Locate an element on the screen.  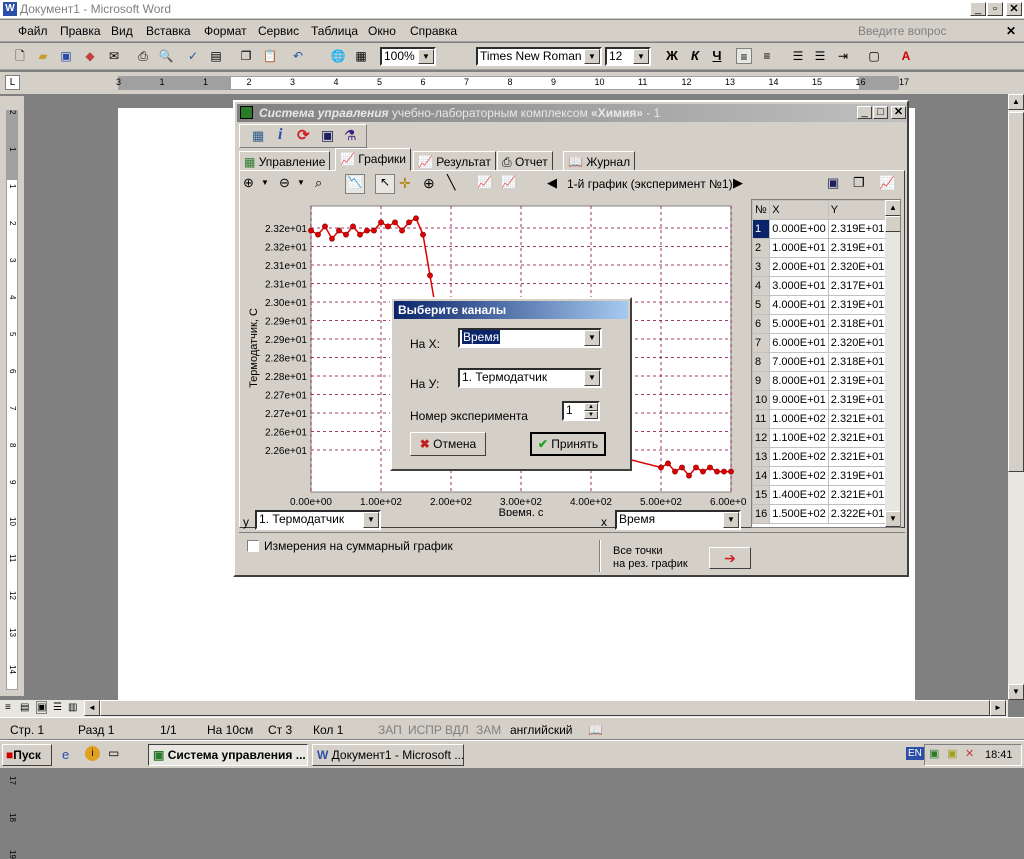
web-view-icon: ▤ is located at coordinates (24, 707).